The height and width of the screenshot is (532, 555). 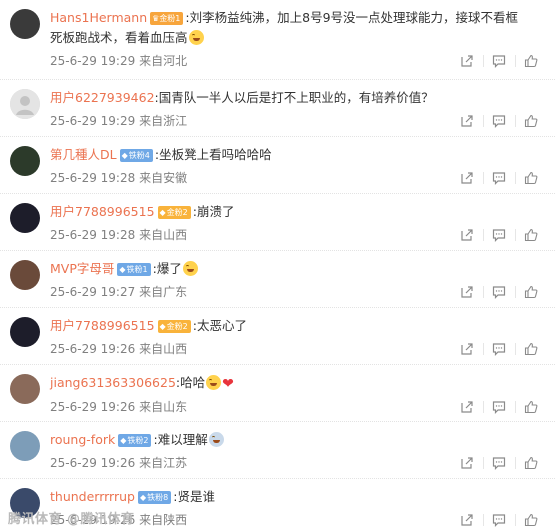 What do you see at coordinates (214, 382) in the screenshot?
I see `laugh-emoji-icon` at bounding box center [214, 382].